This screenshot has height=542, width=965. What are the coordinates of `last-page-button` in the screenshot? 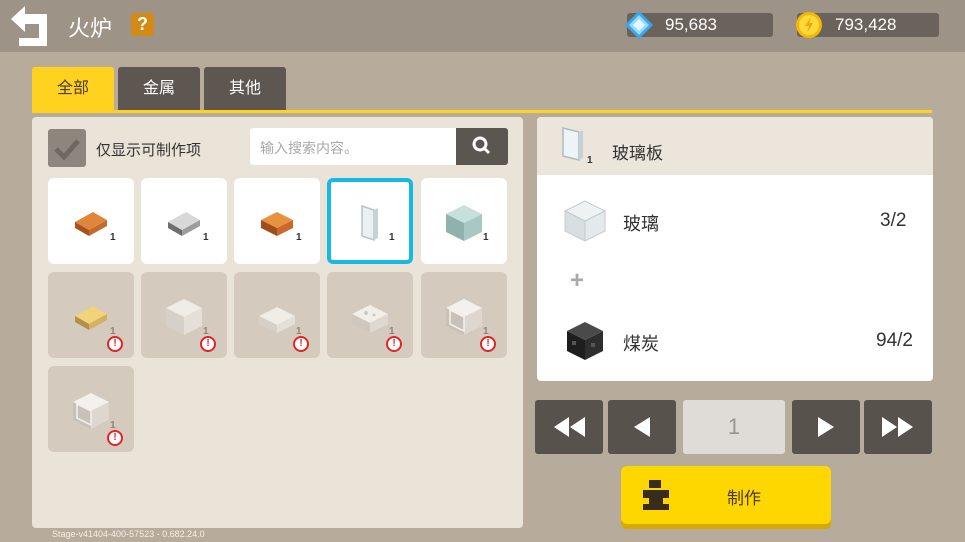 It's located at (898, 427).